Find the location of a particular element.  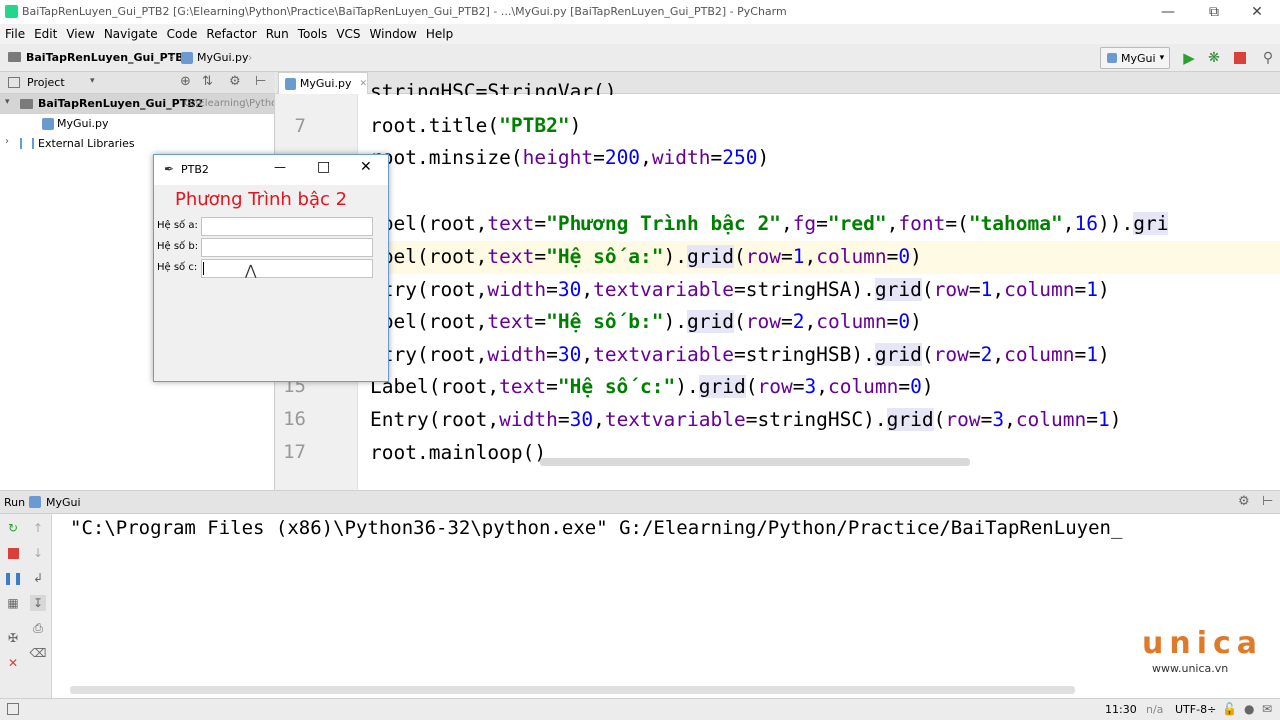

python-run-icon is located at coordinates (35, 502).